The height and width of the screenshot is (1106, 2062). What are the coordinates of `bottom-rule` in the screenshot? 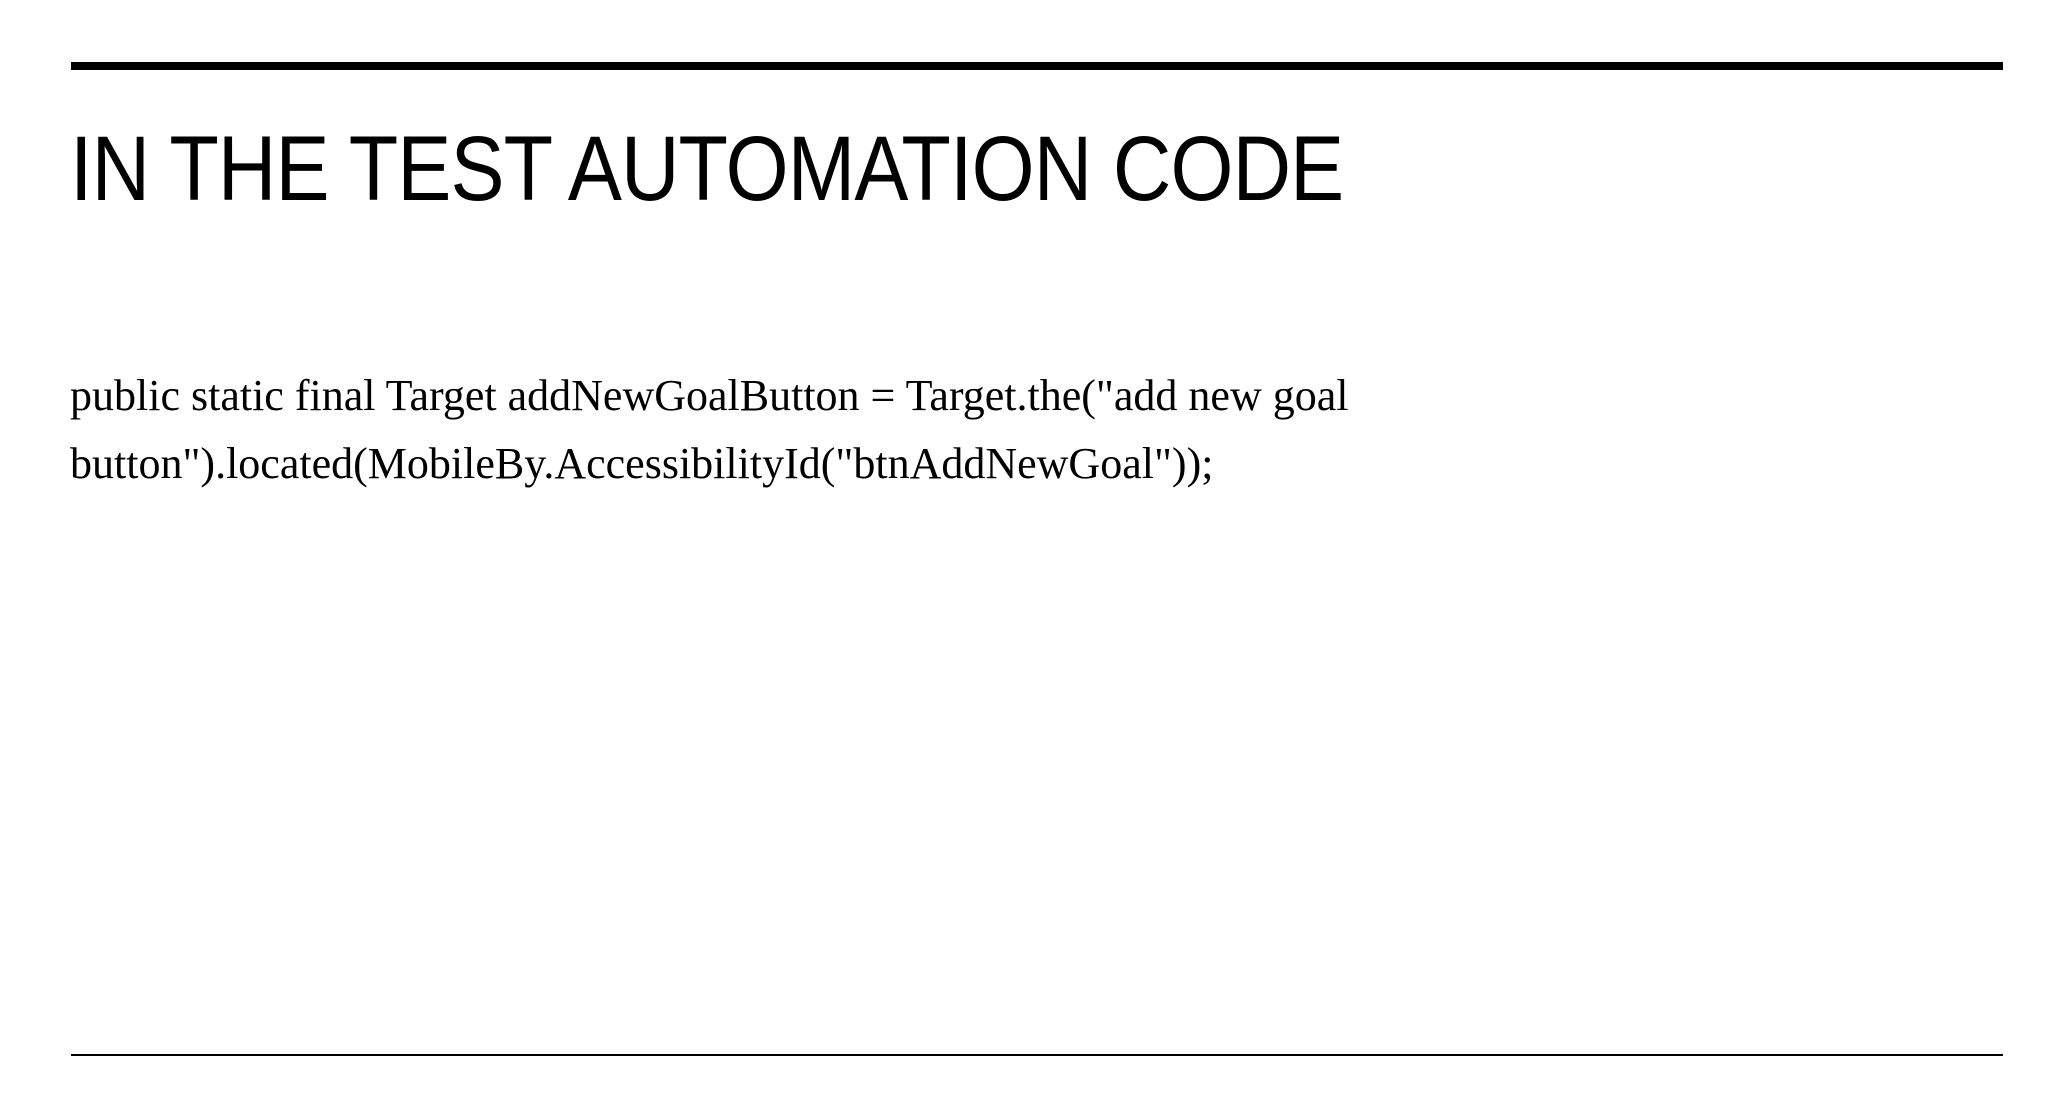 It's located at (1037, 1055).